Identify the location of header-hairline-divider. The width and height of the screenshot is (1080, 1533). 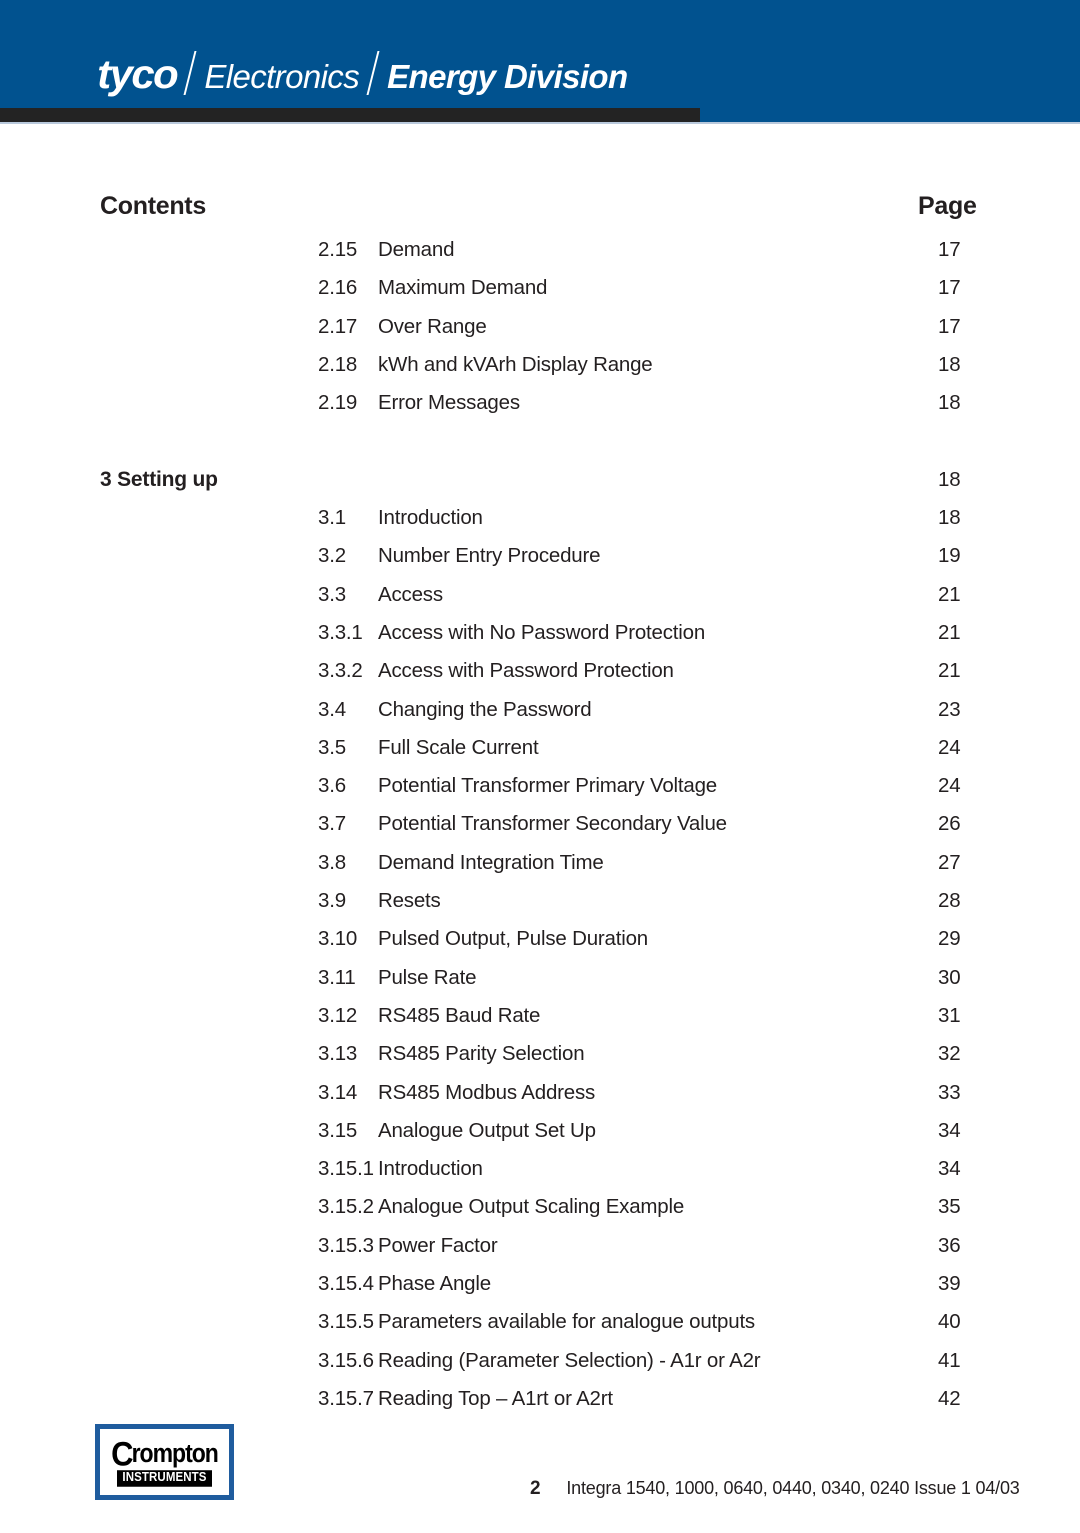
(540, 123).